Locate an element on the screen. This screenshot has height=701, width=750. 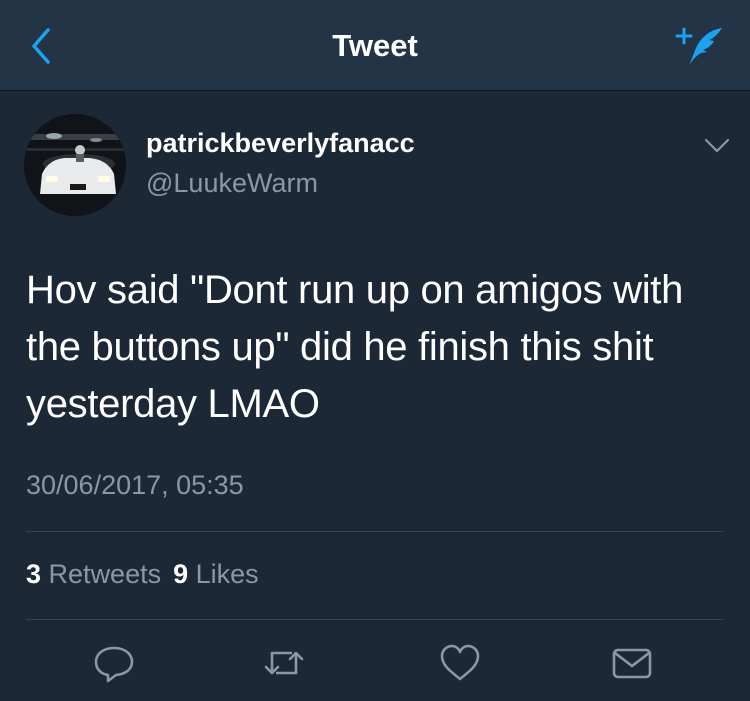
compose-tweet-button is located at coordinates (700, 46).